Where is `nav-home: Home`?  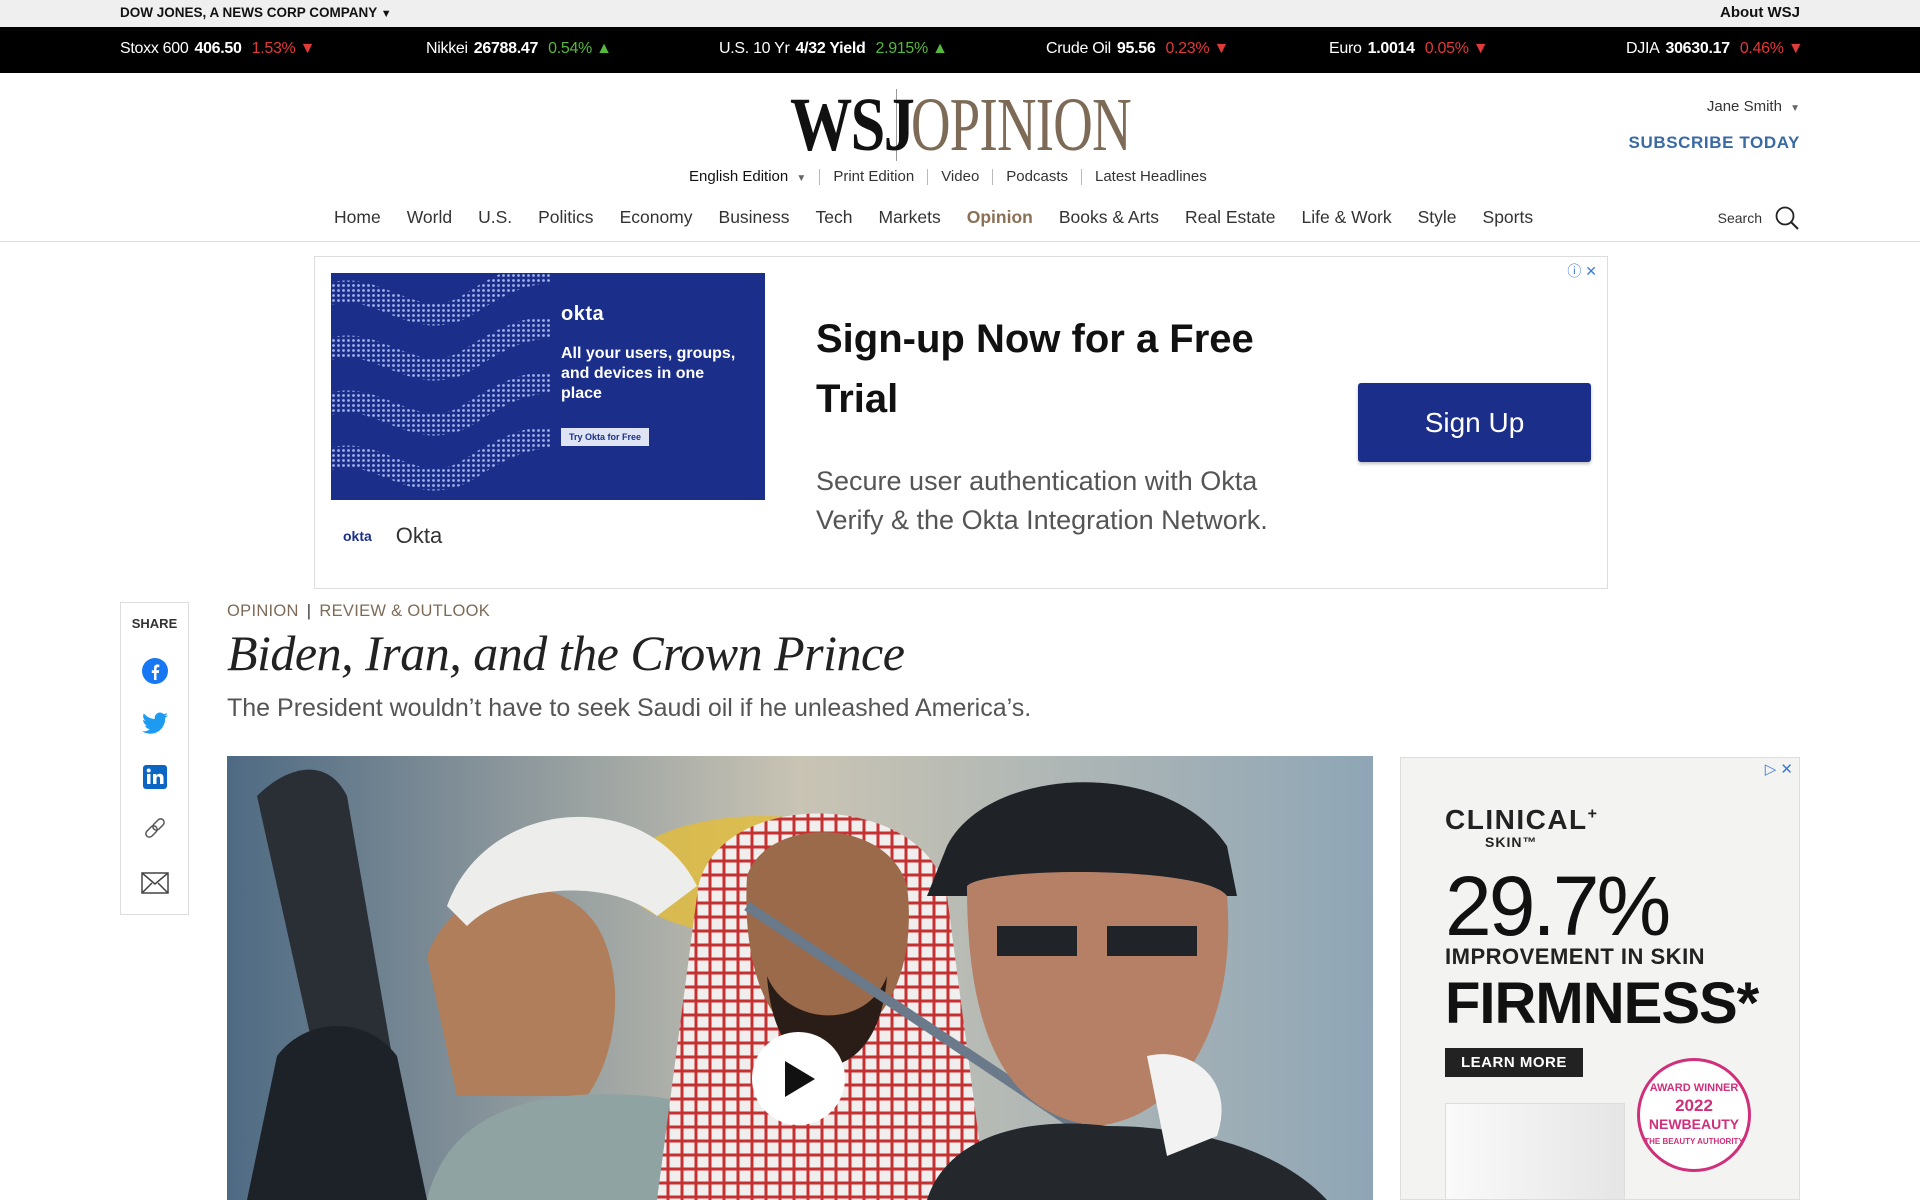
nav-home: Home is located at coordinates (357, 217).